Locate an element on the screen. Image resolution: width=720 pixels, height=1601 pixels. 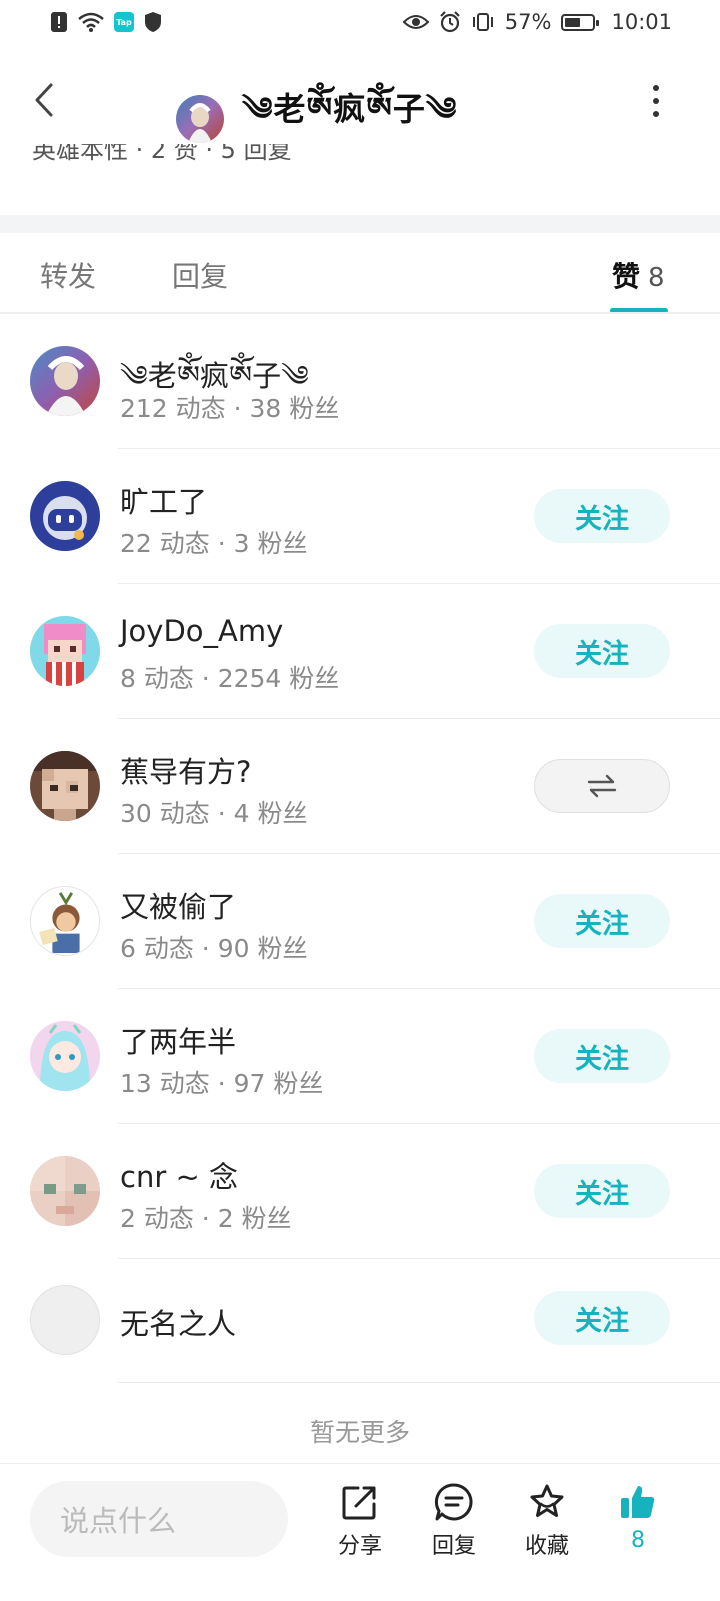
back-button is located at coordinates (44, 100).